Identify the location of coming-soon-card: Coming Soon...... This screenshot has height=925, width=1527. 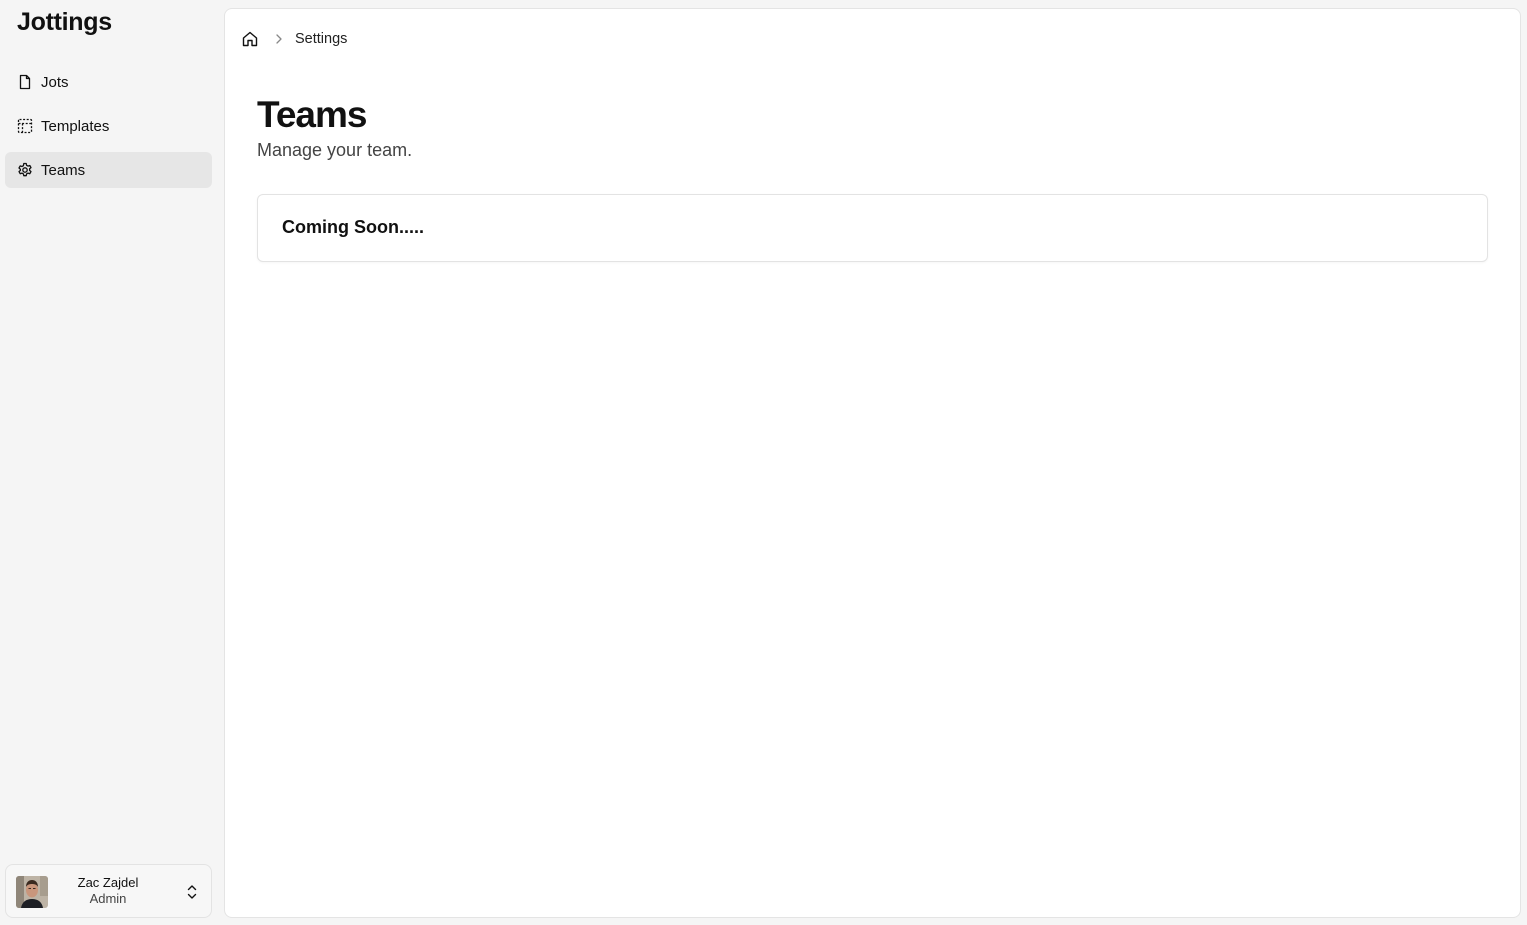
(872, 228).